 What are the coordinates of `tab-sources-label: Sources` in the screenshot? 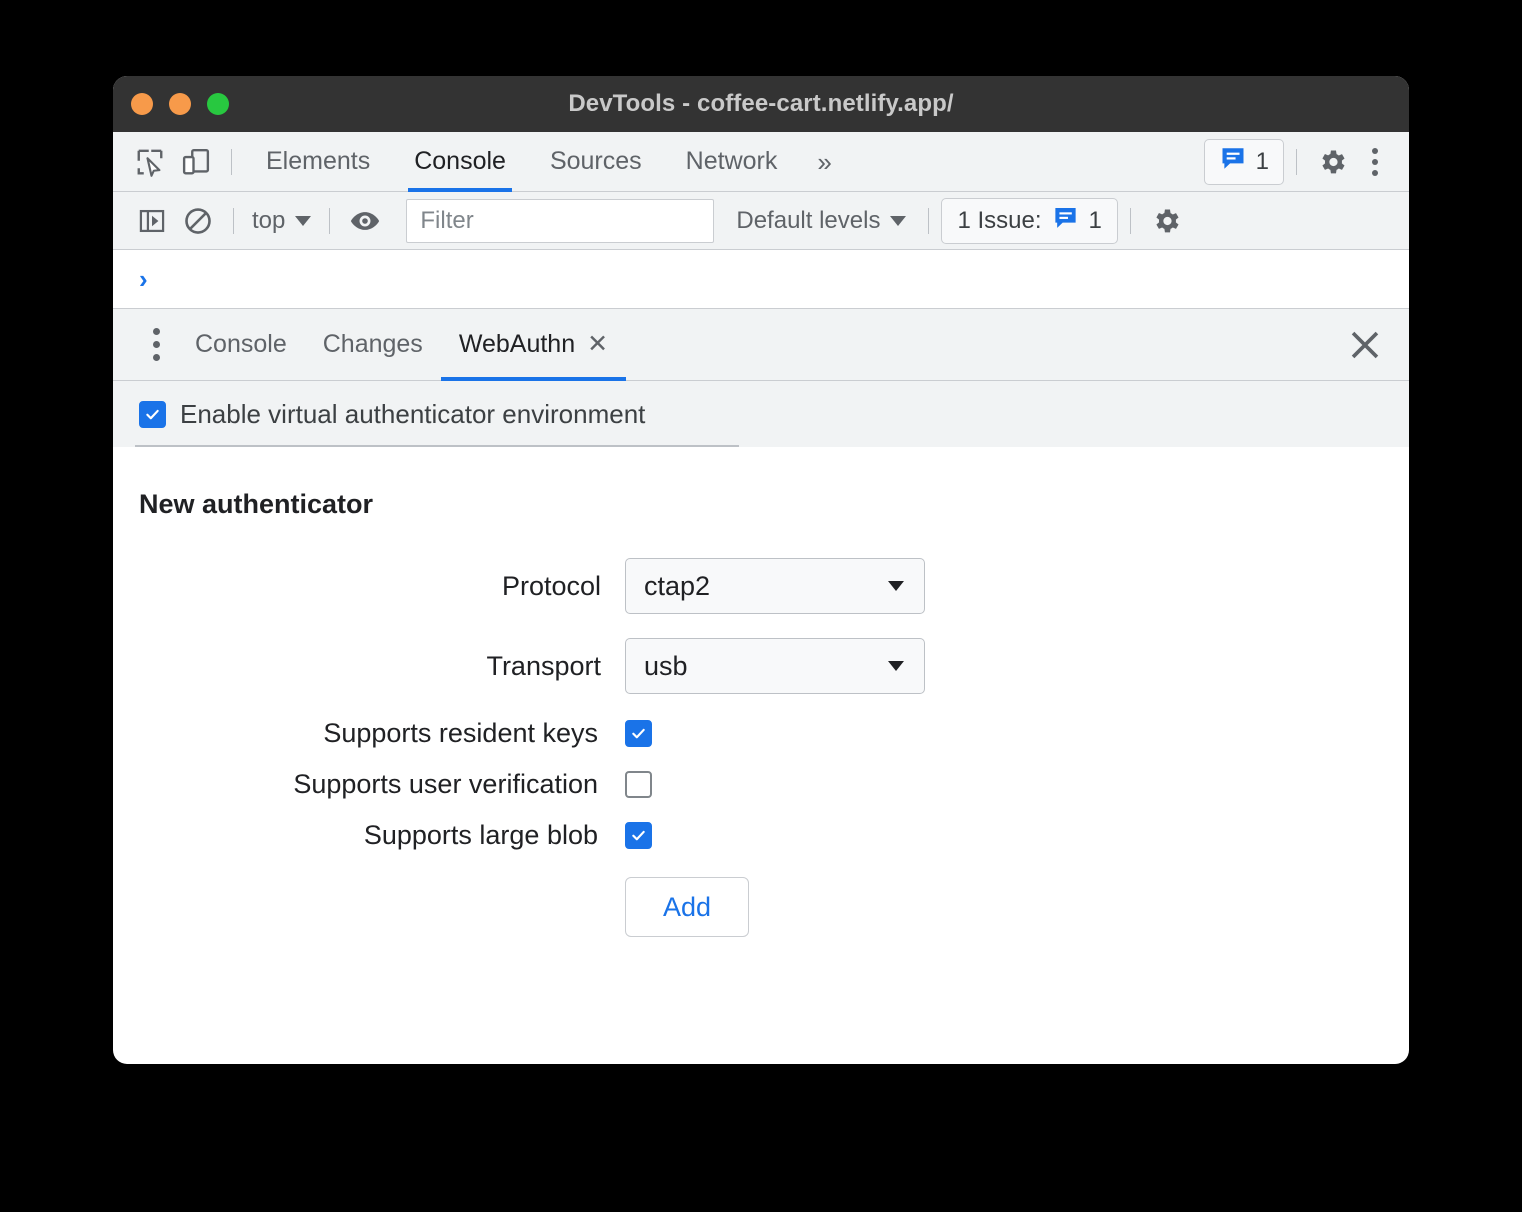 It's located at (595, 161).